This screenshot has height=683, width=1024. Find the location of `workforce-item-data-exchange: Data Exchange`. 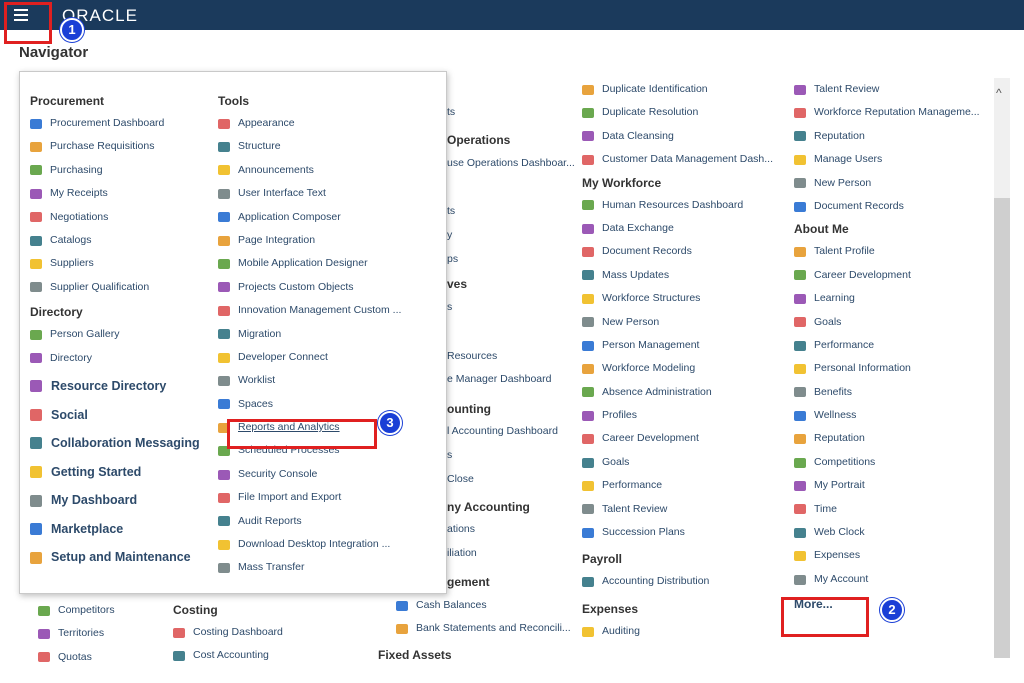

workforce-item-data-exchange: Data Exchange is located at coordinates (684, 228).